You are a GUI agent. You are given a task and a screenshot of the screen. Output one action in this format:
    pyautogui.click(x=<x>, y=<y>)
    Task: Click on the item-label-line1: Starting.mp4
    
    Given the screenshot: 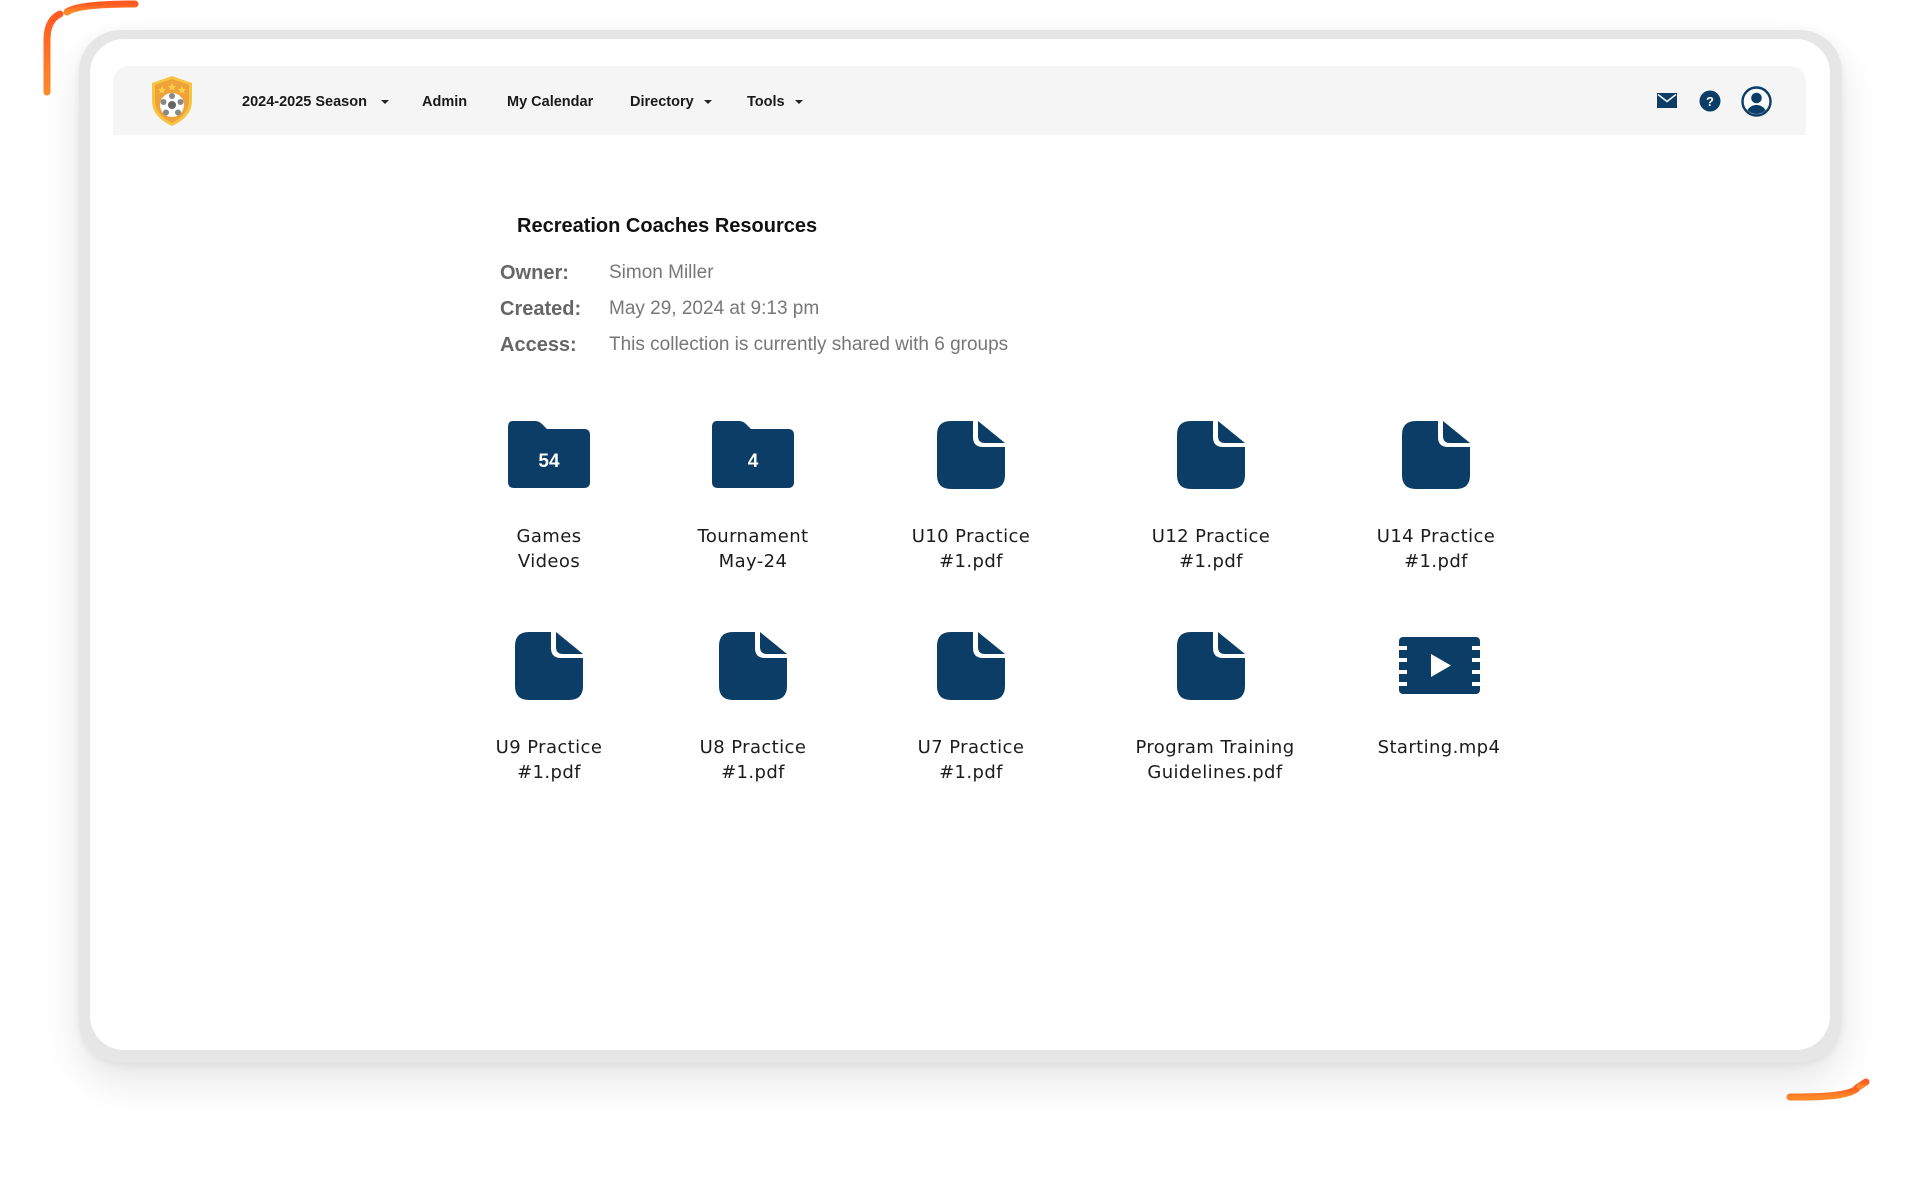 What is the action you would take?
    pyautogui.click(x=1439, y=747)
    